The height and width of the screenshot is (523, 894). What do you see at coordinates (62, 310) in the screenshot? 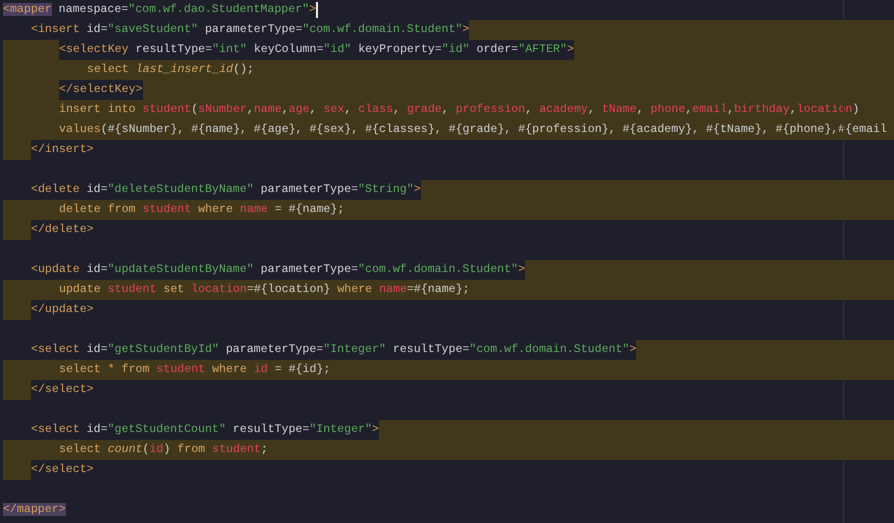
I see `code-line: </update>` at bounding box center [62, 310].